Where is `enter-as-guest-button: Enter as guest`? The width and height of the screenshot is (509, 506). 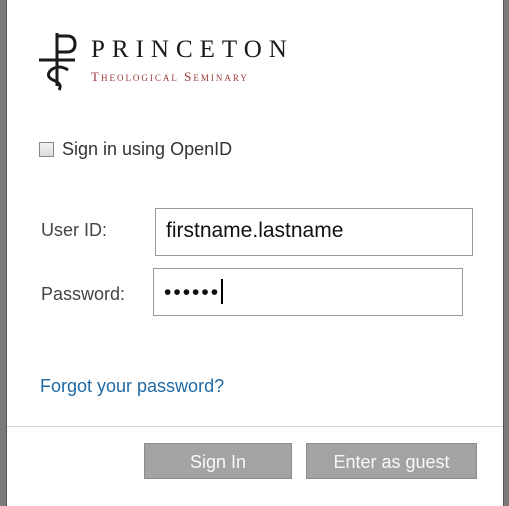 enter-as-guest-button: Enter as guest is located at coordinates (391, 461).